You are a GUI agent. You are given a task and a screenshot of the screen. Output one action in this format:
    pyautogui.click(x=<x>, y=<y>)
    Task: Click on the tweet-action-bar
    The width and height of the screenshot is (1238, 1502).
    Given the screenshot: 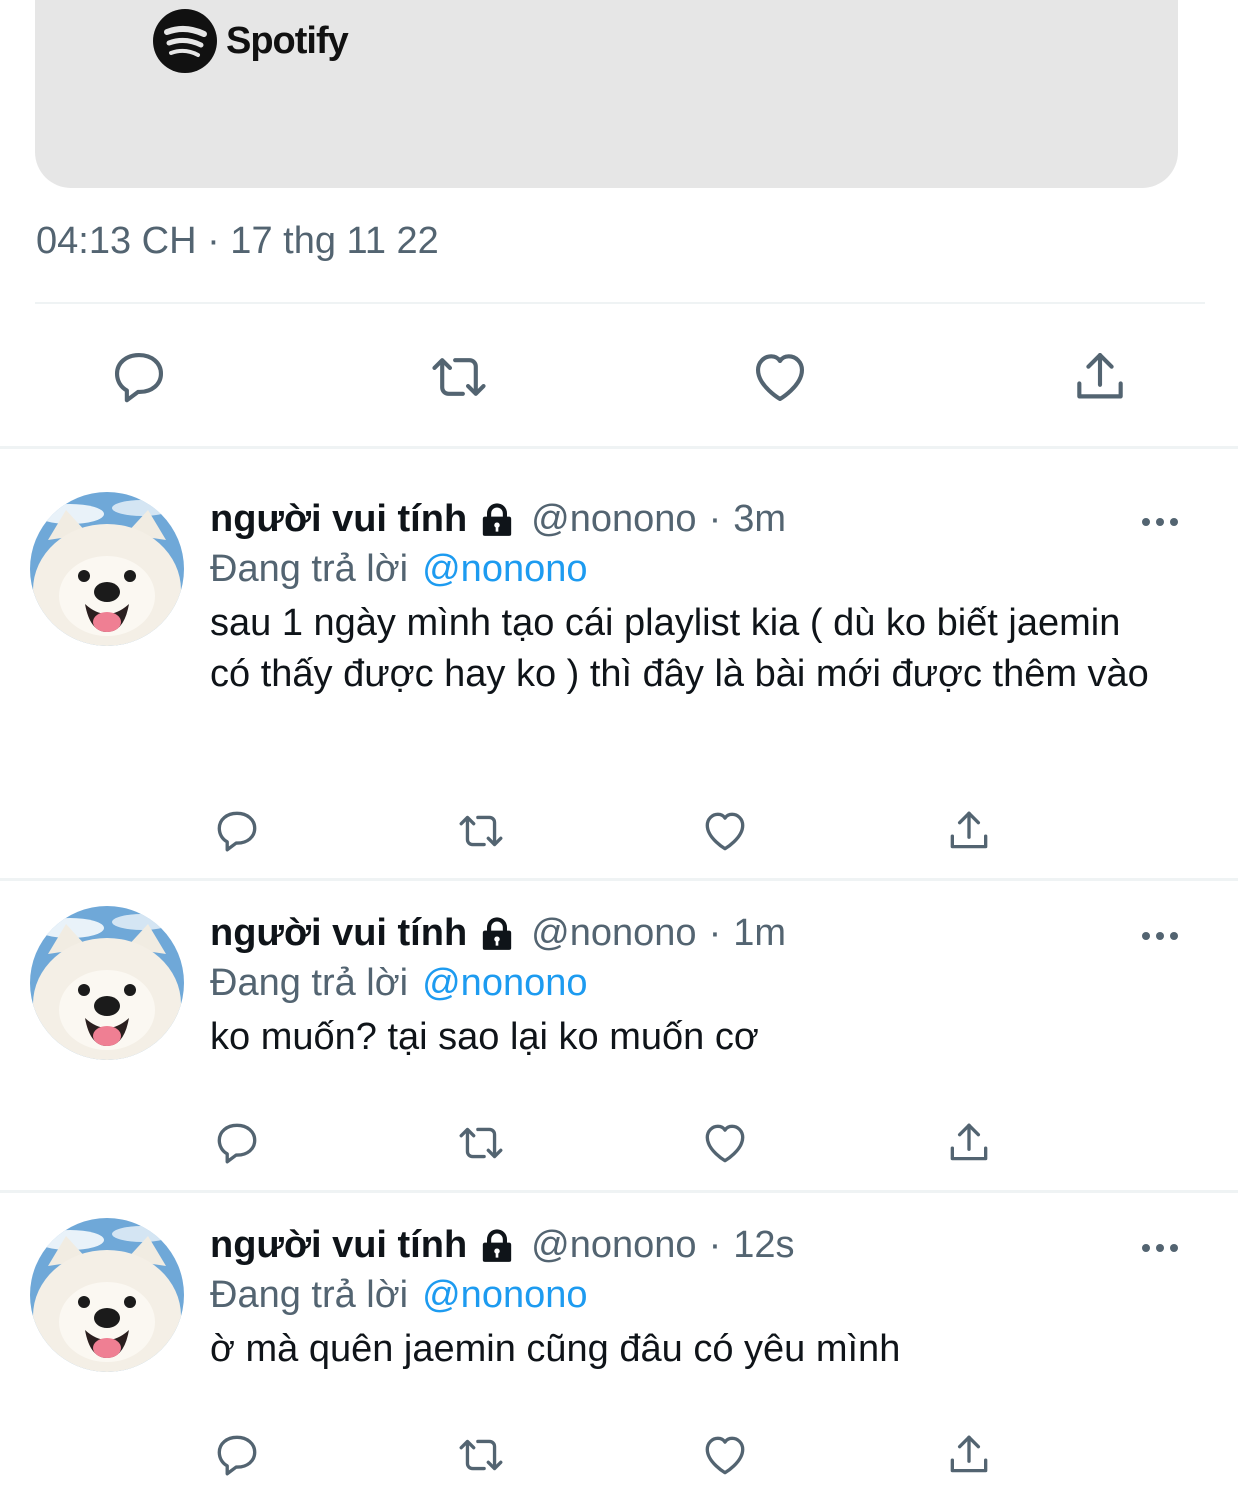 What is the action you would take?
    pyautogui.click(x=619, y=377)
    